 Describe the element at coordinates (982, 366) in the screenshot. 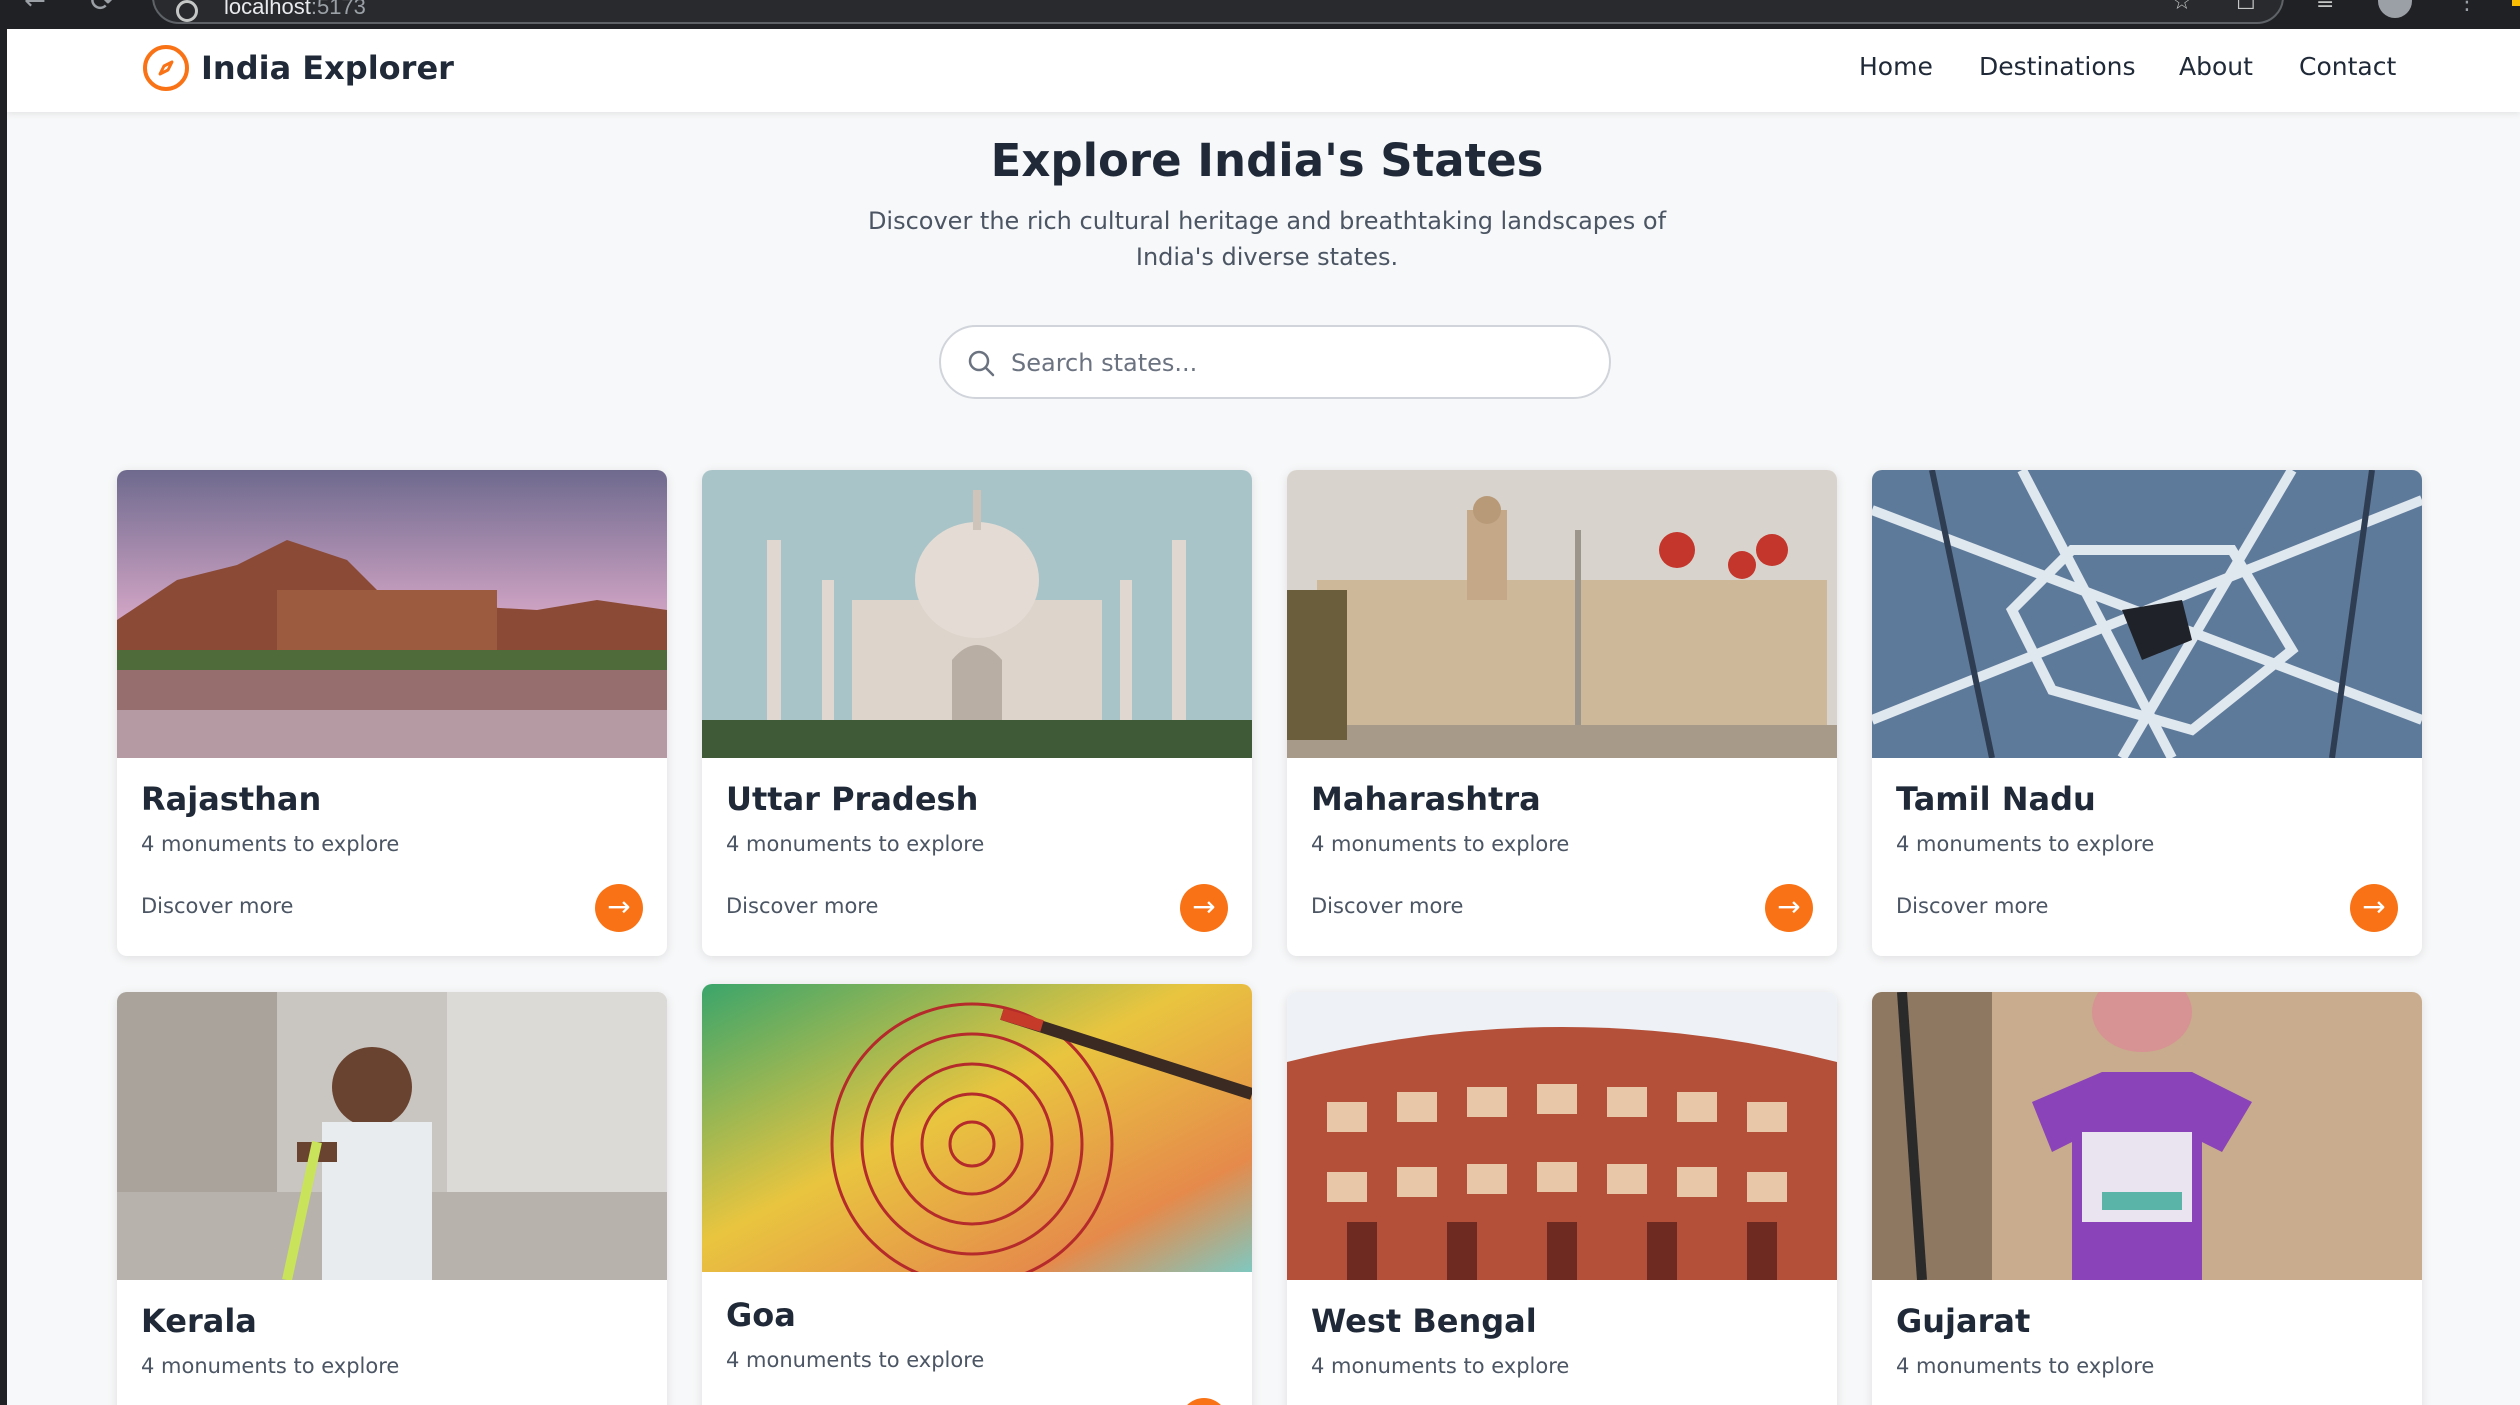

I see `search-icon` at that location.